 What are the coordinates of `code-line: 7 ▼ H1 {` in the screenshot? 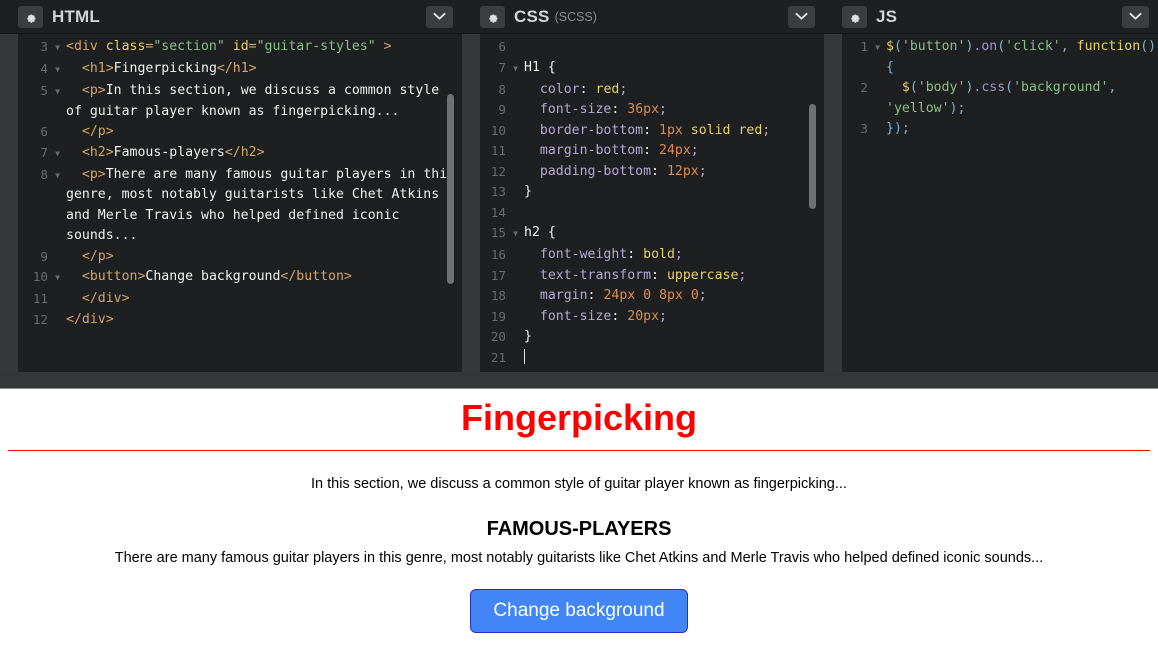 It's located at (652, 69).